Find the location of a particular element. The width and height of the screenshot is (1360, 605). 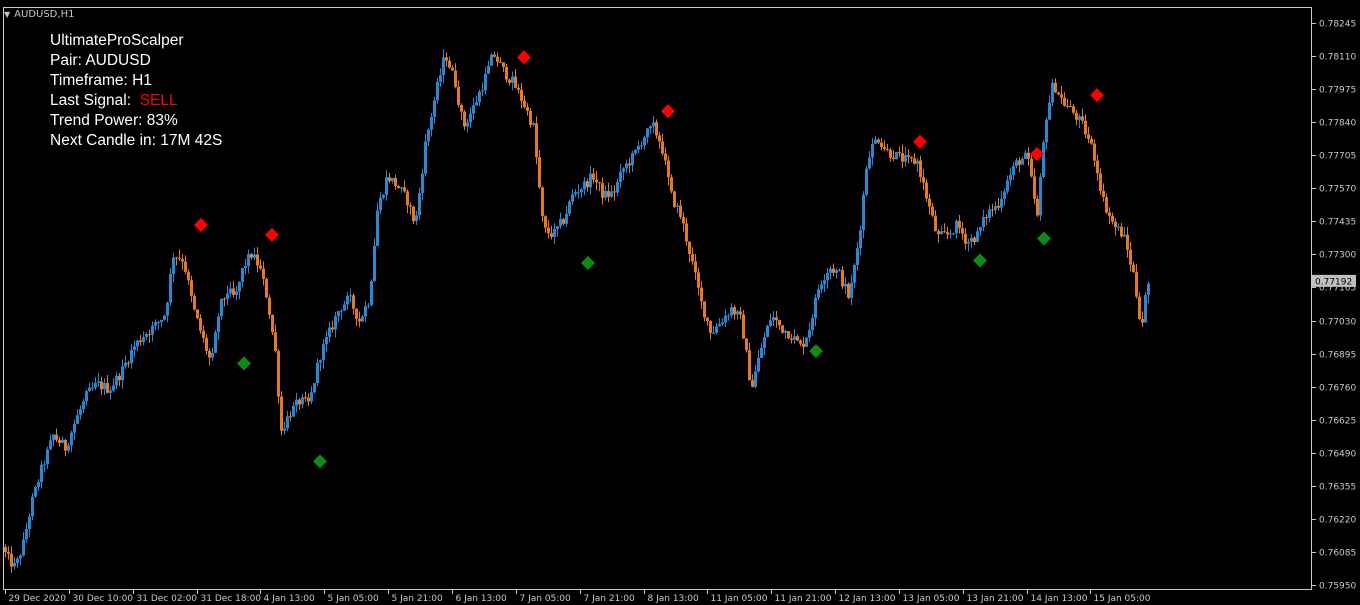

y-axis-label: 0.76220 is located at coordinates (1337, 521).